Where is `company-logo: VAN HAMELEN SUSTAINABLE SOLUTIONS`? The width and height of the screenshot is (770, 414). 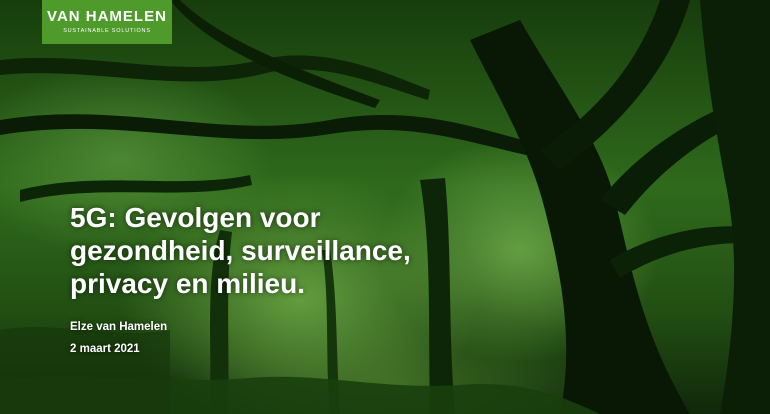 company-logo: VAN HAMELEN SUSTAINABLE SOLUTIONS is located at coordinates (107, 22).